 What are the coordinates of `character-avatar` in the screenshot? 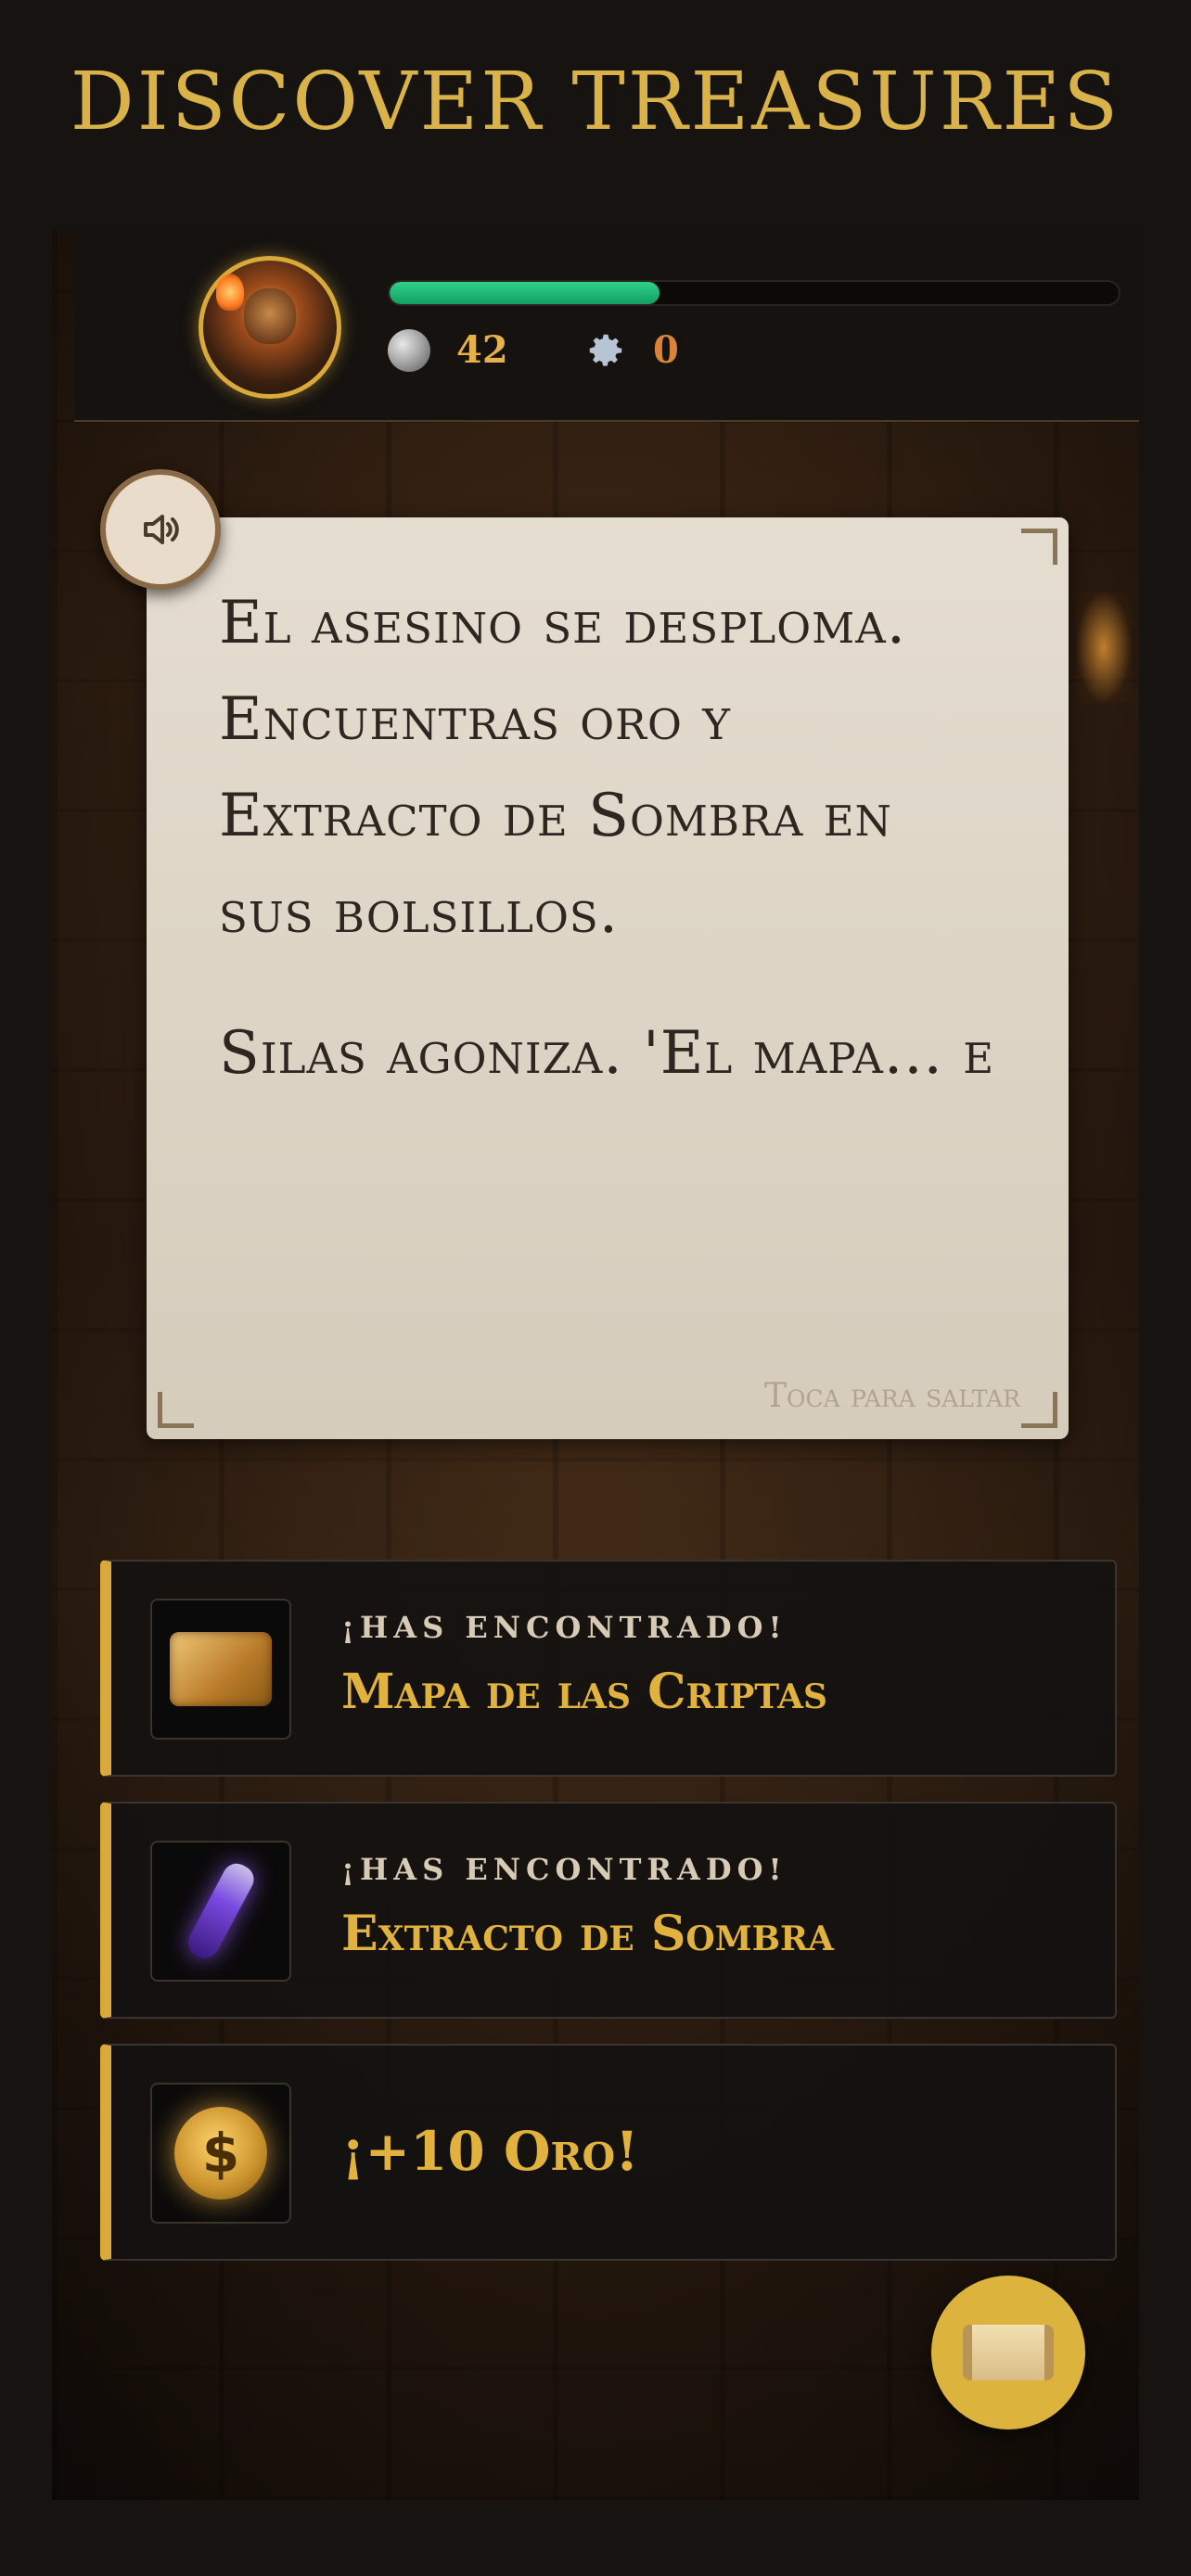 It's located at (270, 328).